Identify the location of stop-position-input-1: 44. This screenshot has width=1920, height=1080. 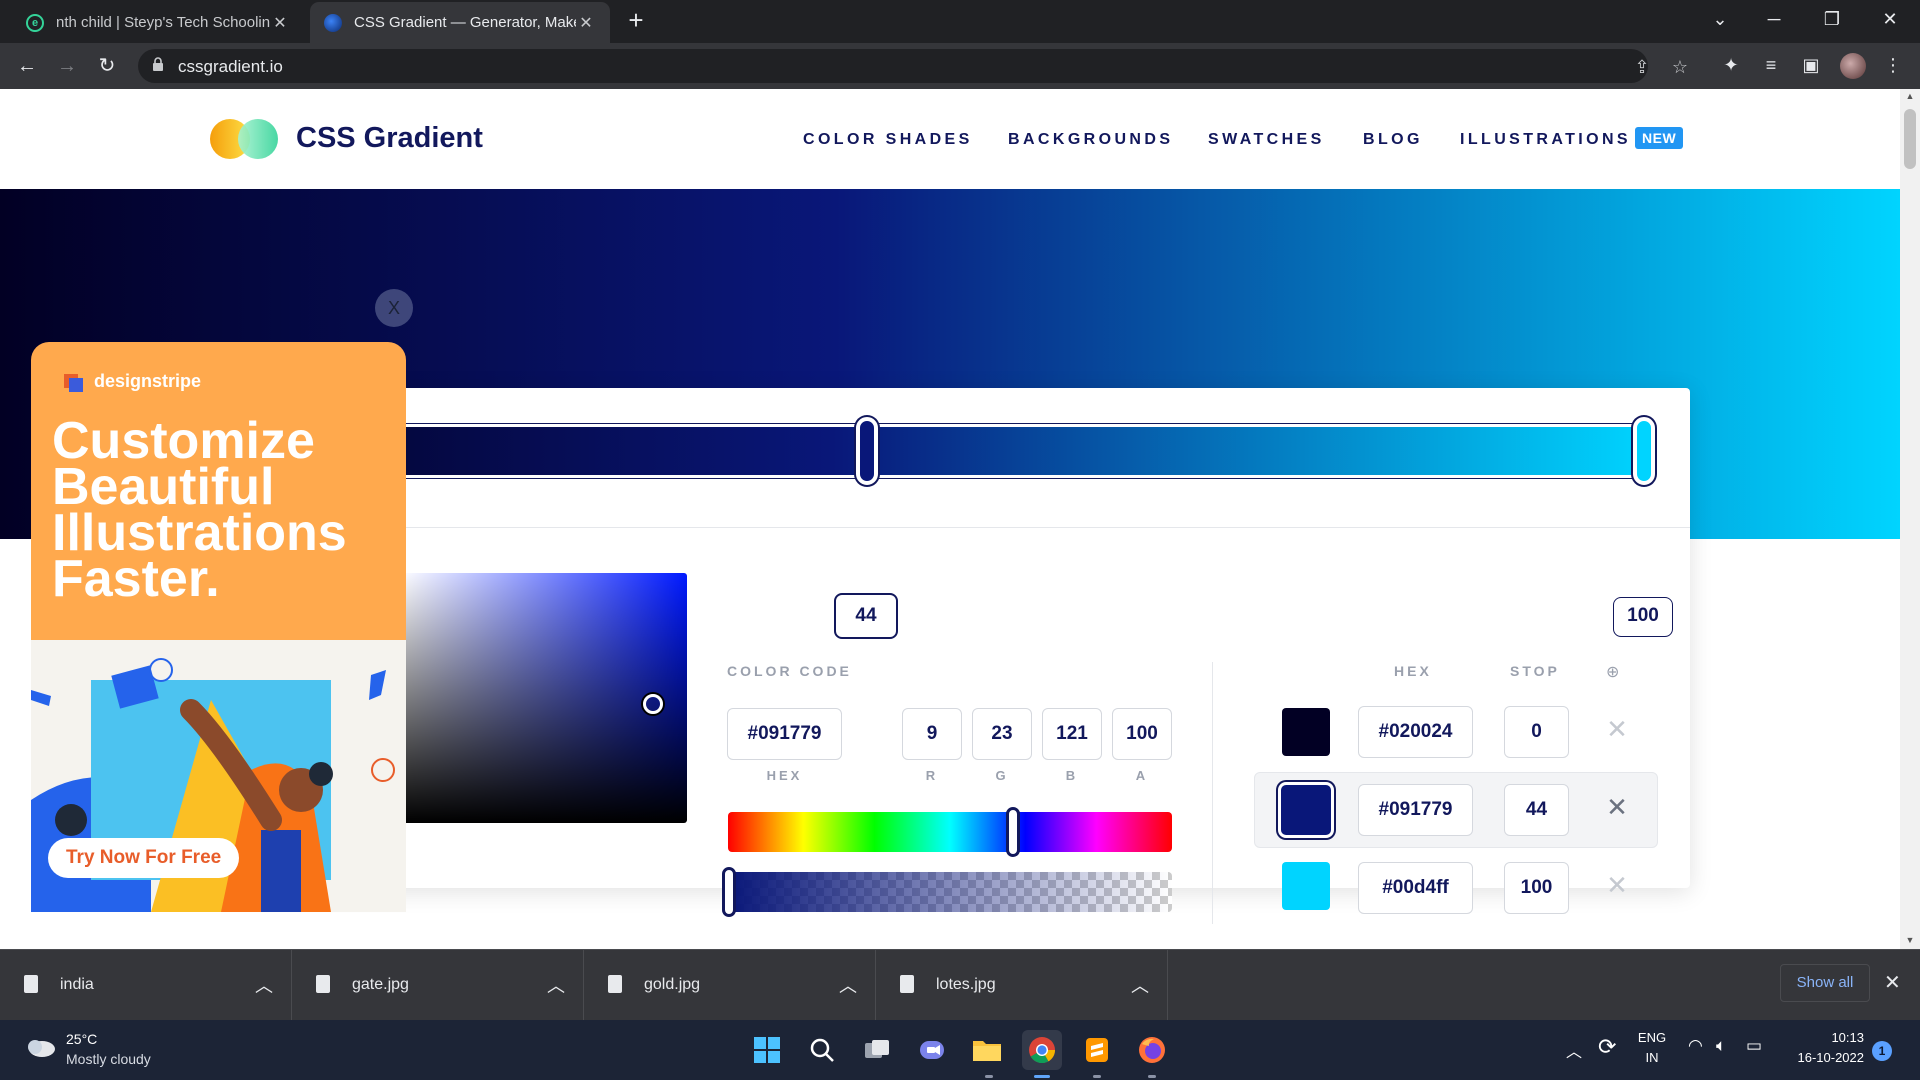
(1536, 810).